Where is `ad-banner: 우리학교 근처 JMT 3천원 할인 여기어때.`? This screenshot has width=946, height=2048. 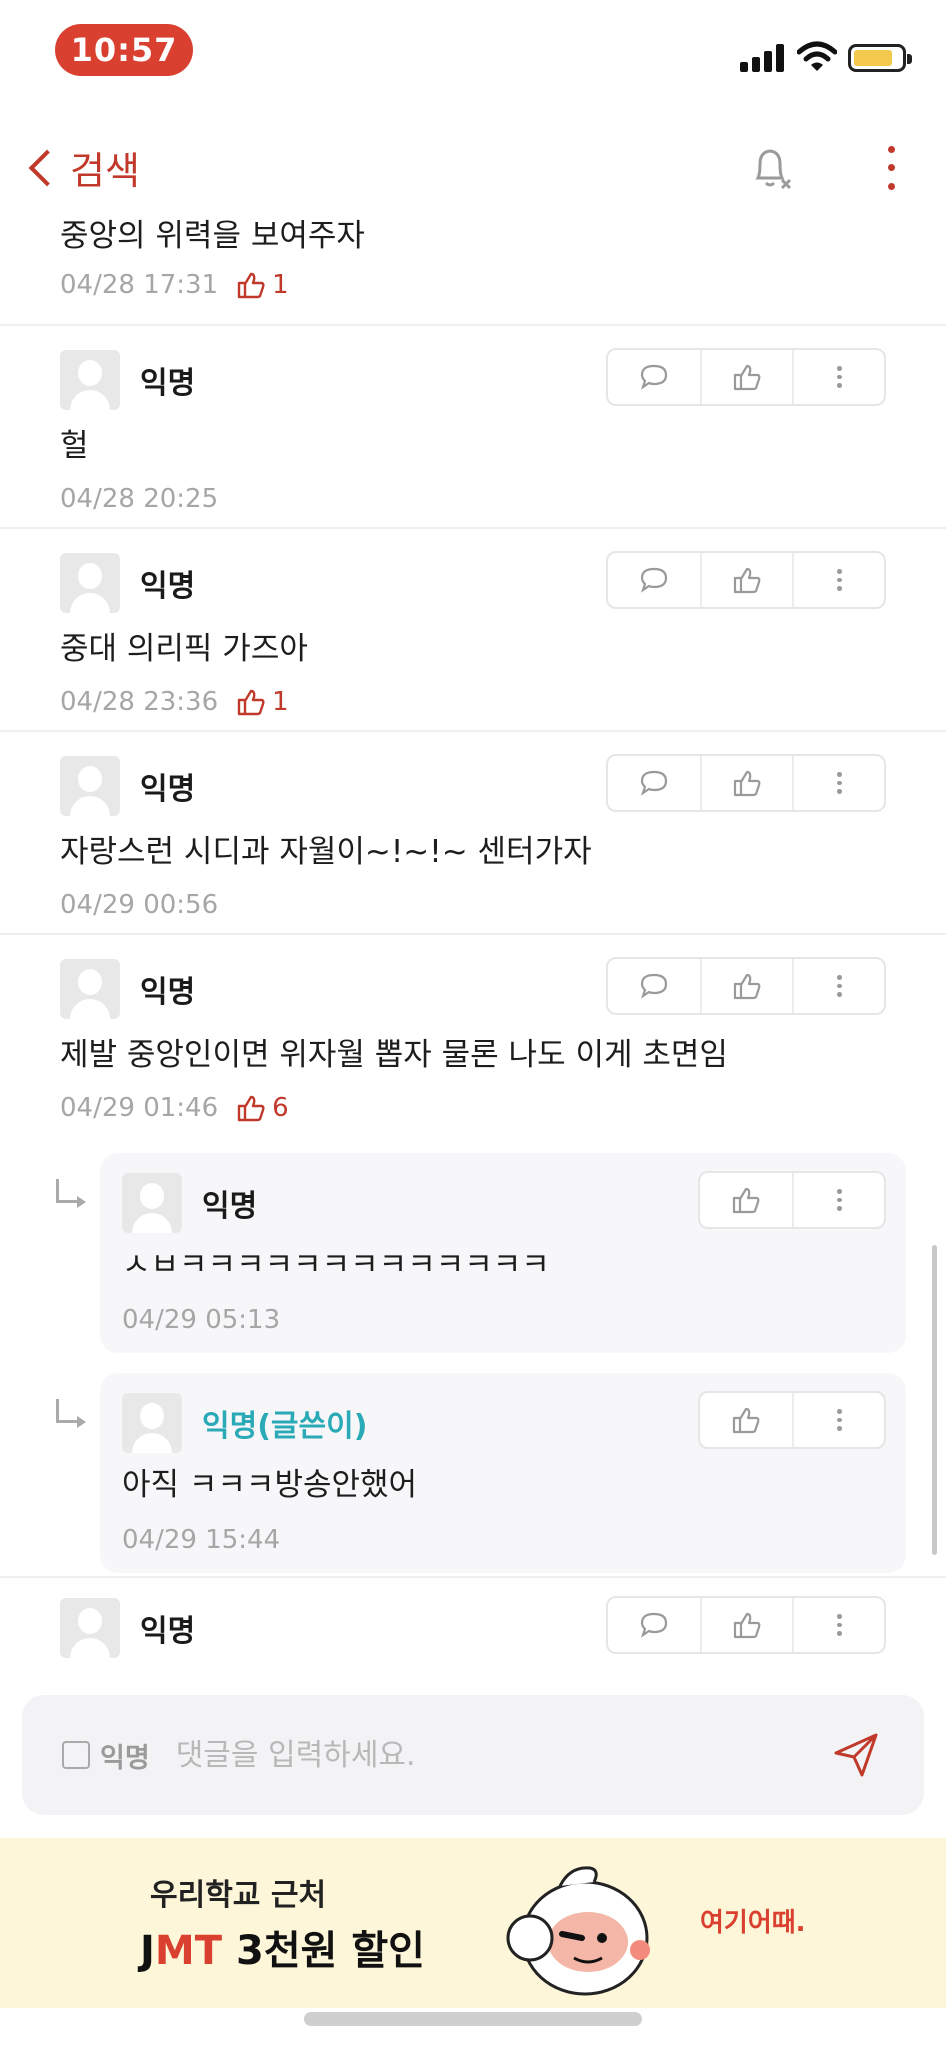 ad-banner: 우리학교 근처 JMT 3천원 할인 여기어때. is located at coordinates (473, 1923).